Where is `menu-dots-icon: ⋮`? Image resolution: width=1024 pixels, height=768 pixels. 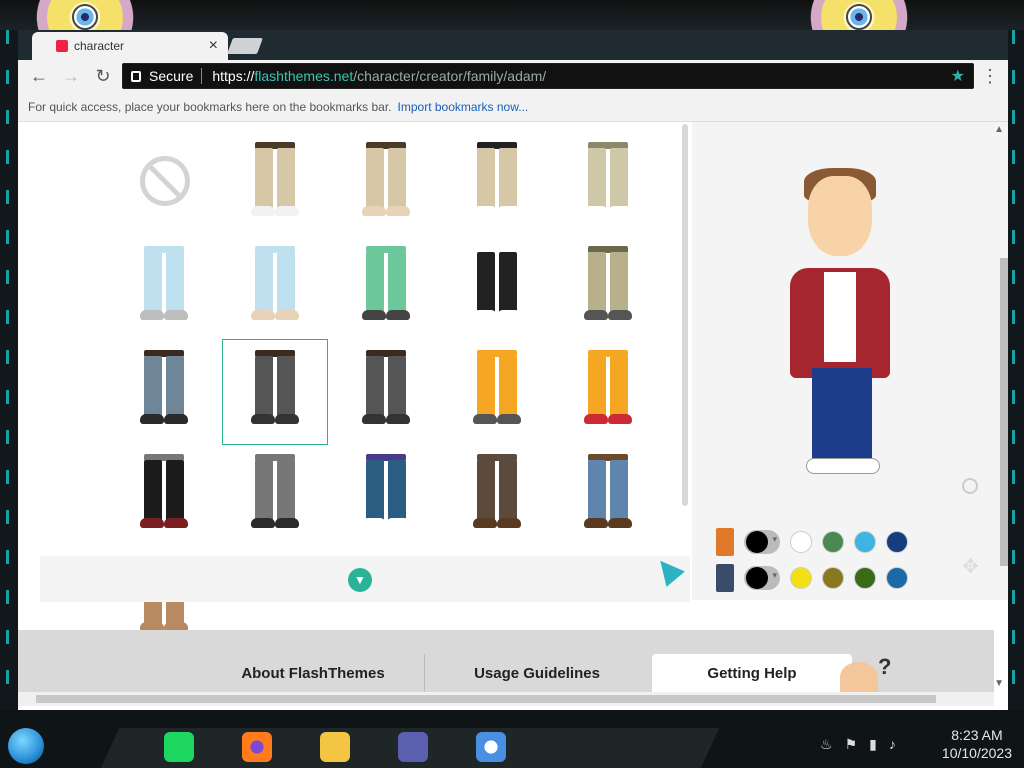 menu-dots-icon: ⋮ is located at coordinates (990, 76).